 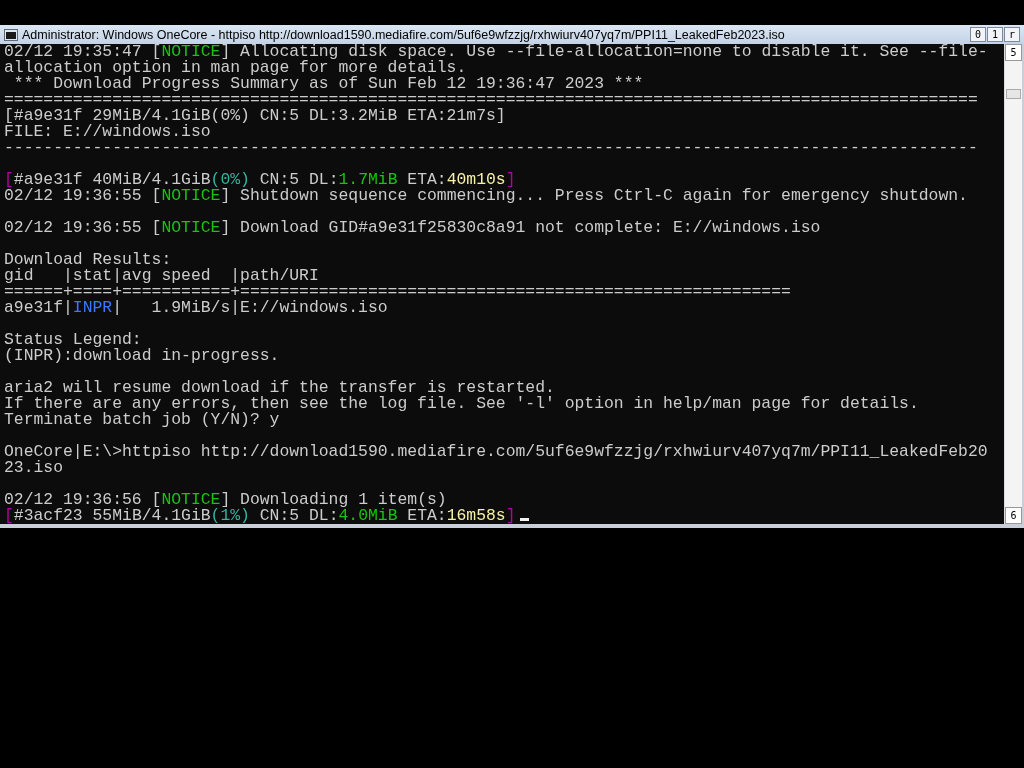 I want to click on scroll-down-button: 6, so click(x=1013, y=515).